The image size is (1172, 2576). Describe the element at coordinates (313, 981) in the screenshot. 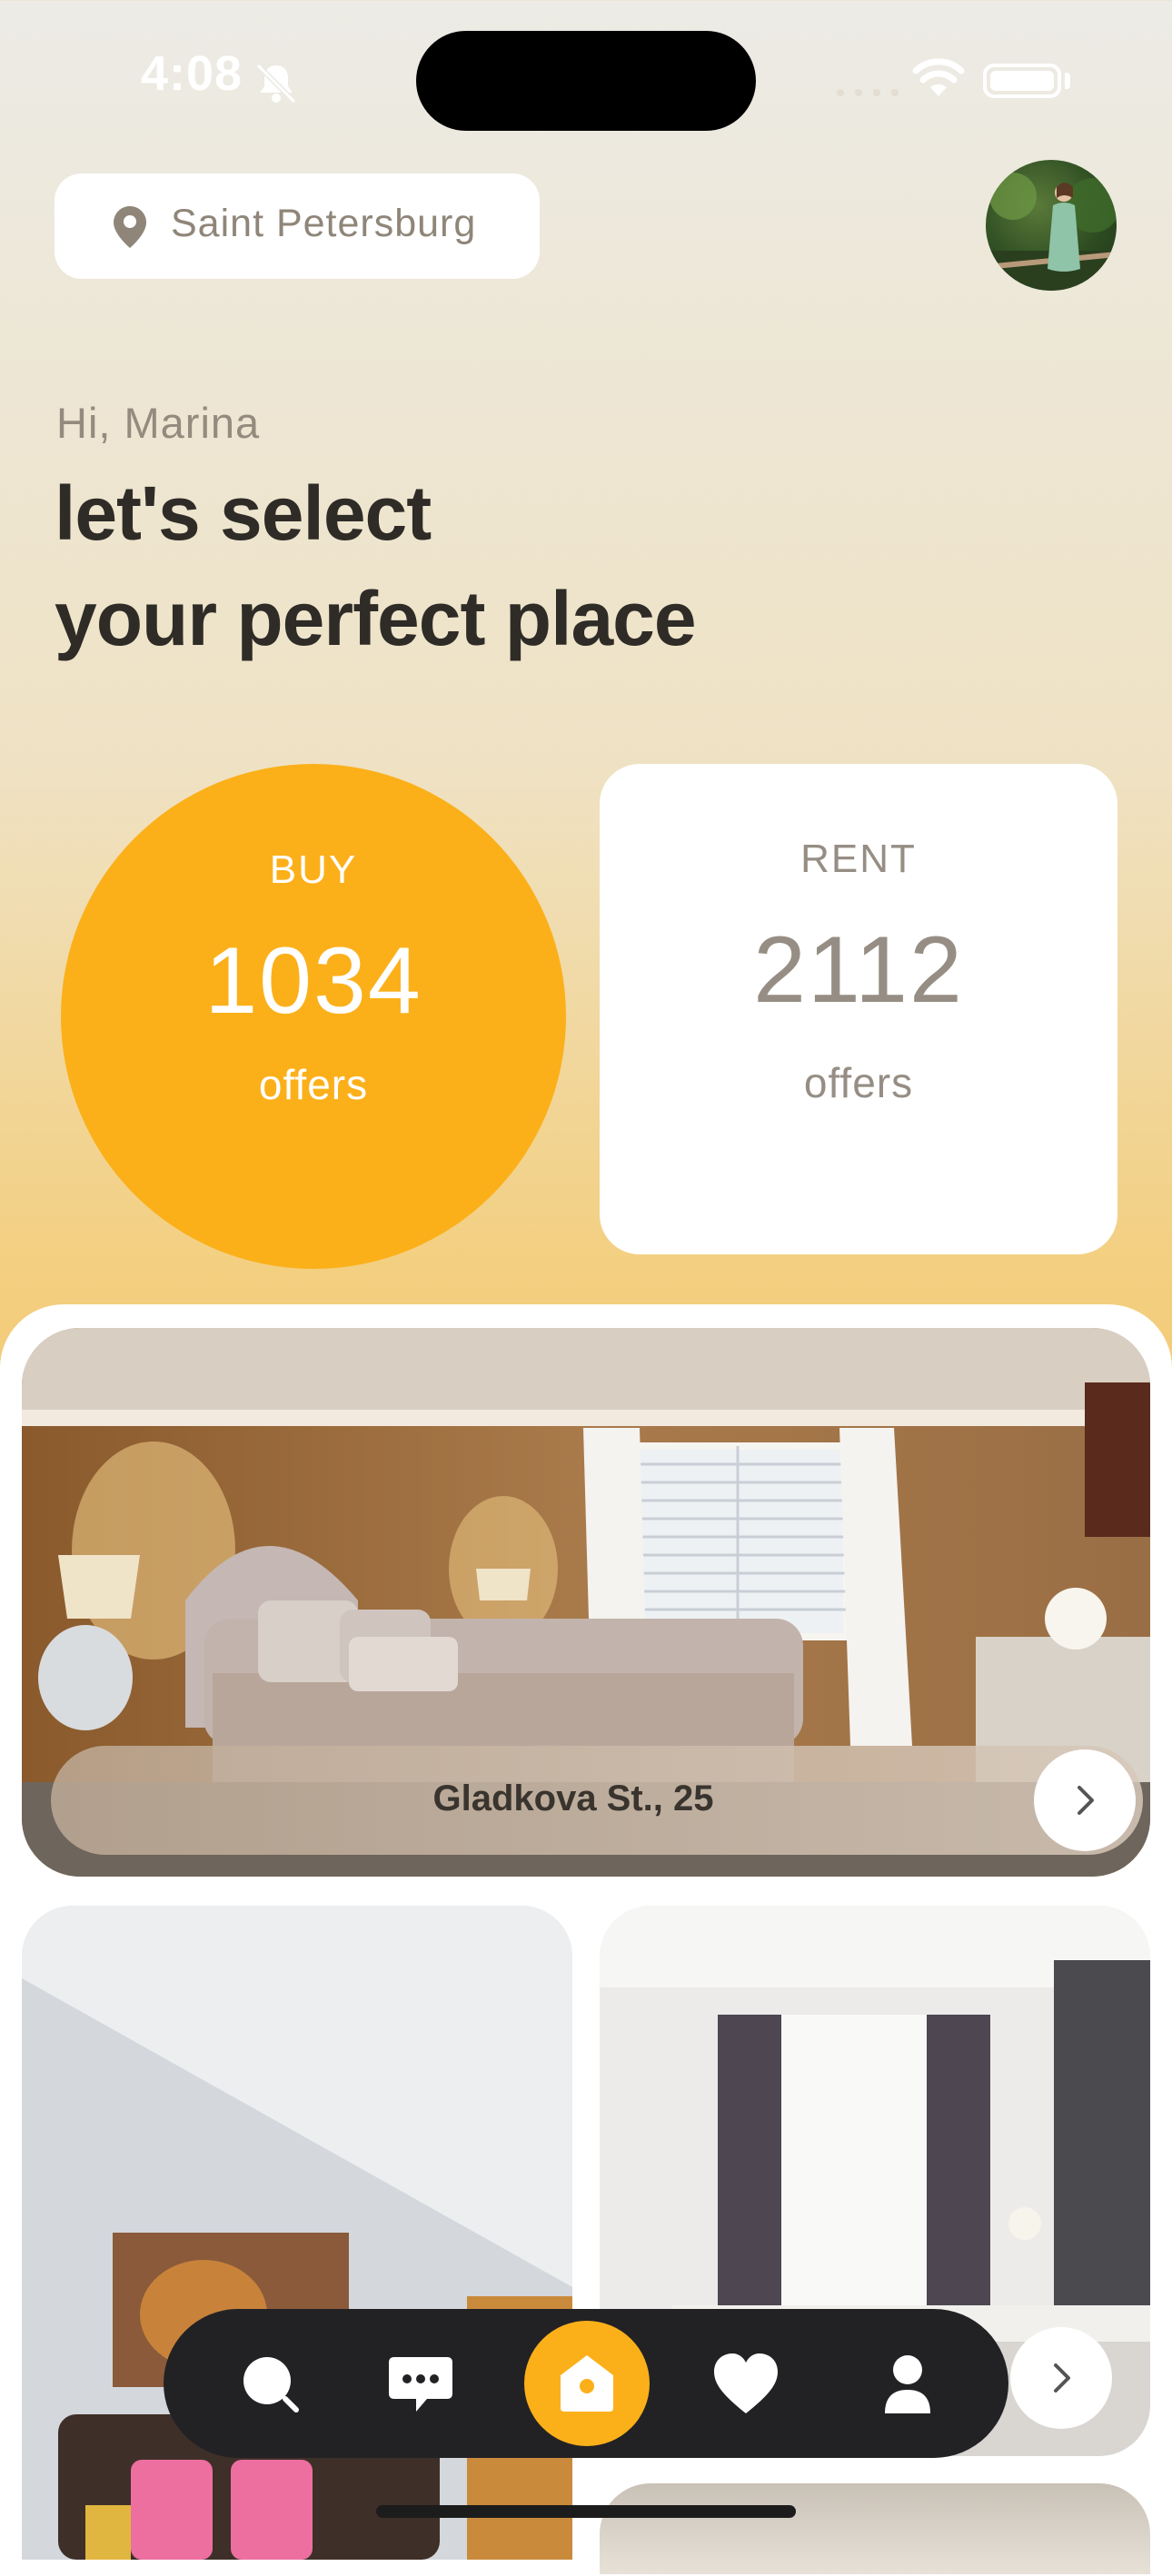

I see `buy-count: 1034` at that location.